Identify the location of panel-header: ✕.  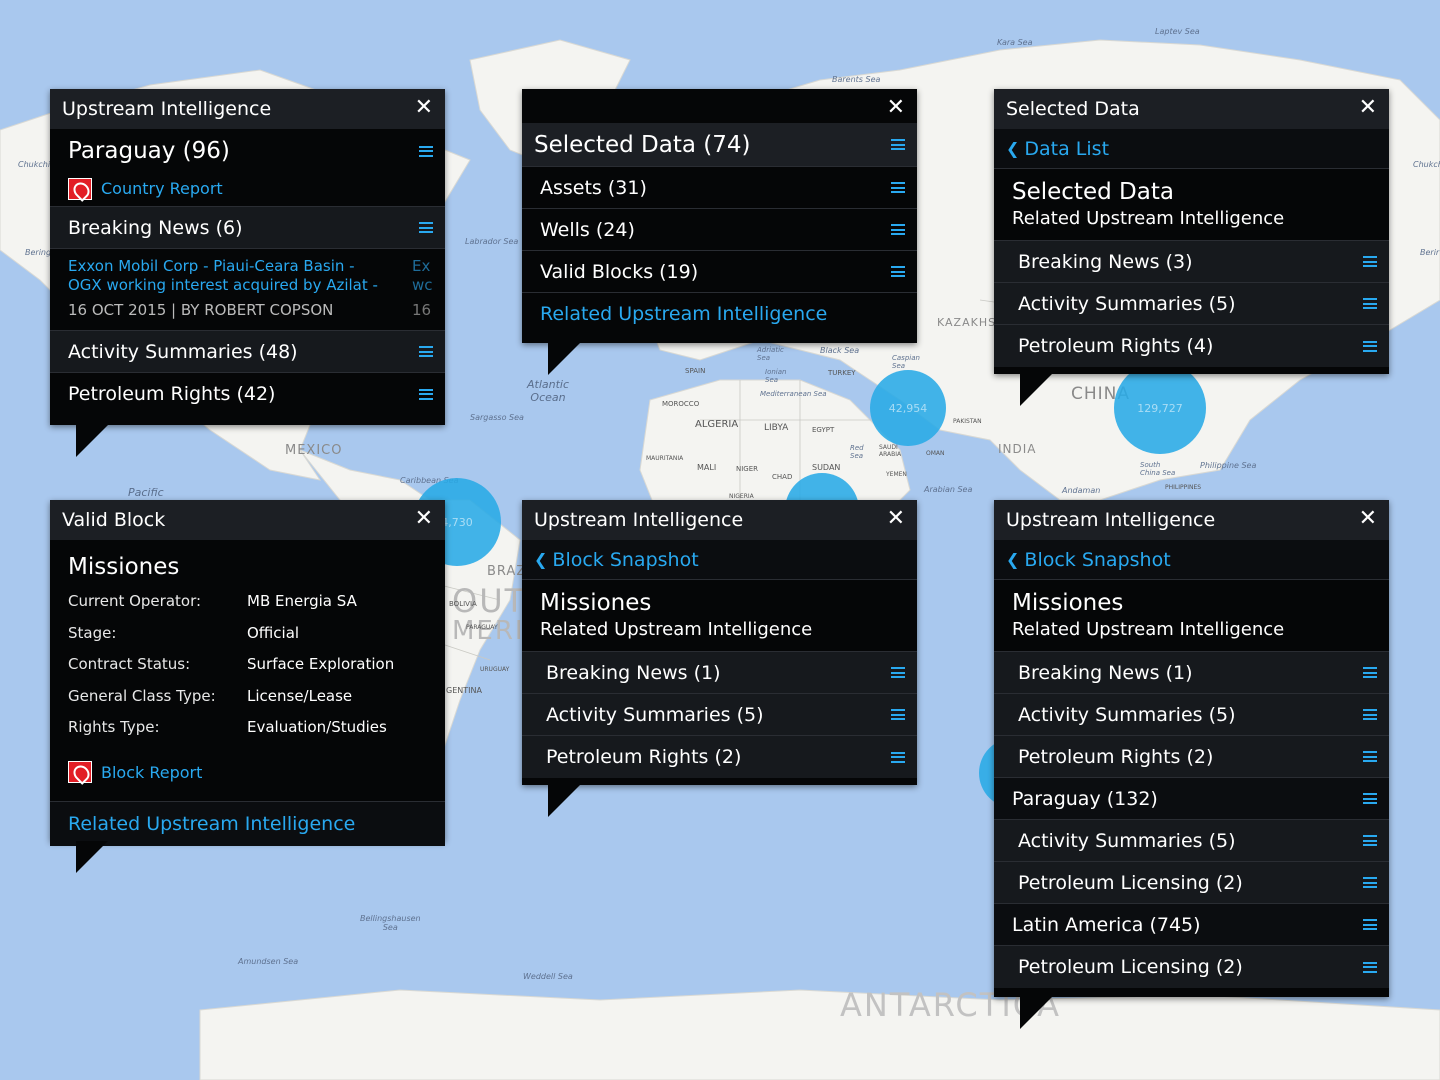
(719, 106).